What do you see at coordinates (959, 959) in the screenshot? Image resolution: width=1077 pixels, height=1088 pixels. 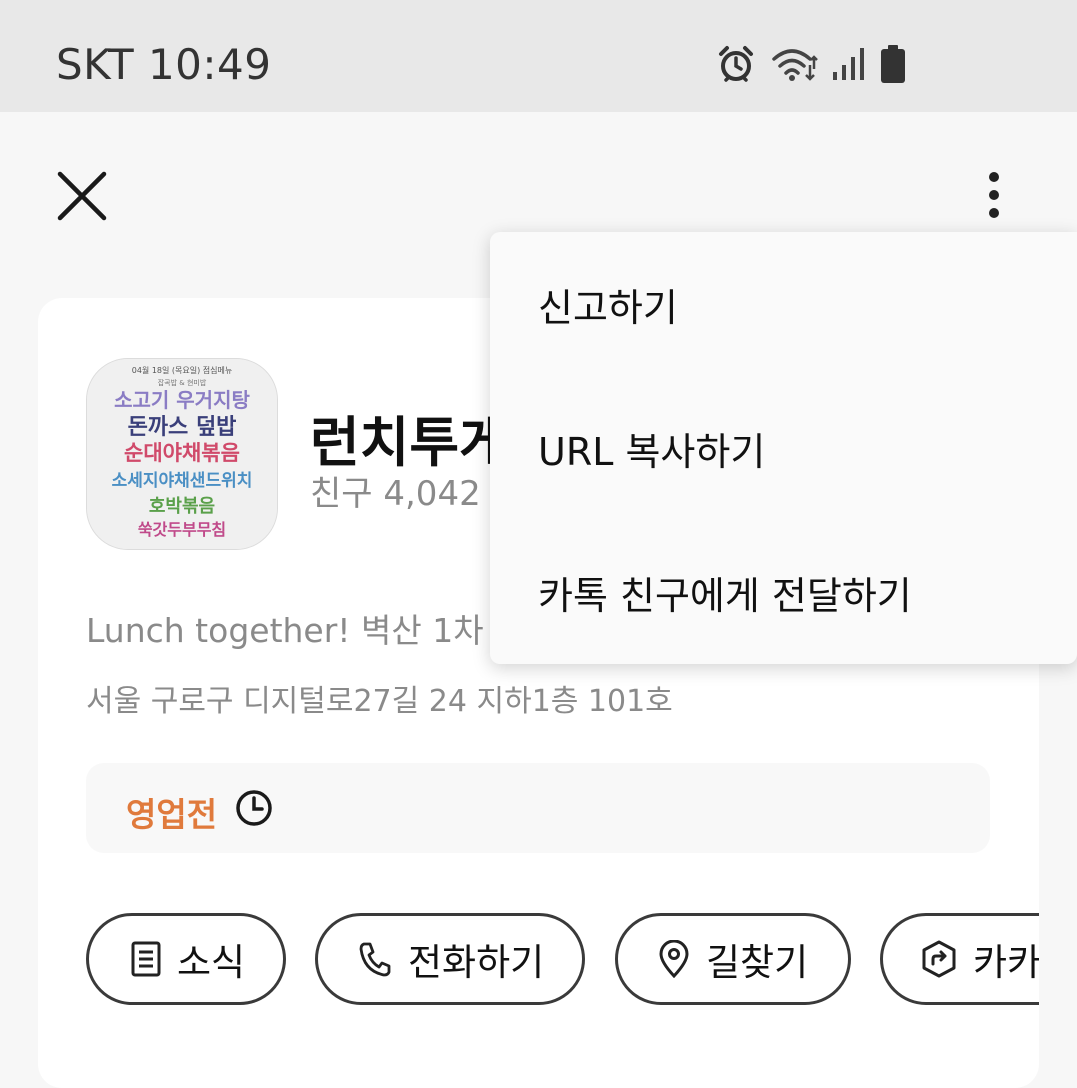 I see `kakao-share-button: 카카` at bounding box center [959, 959].